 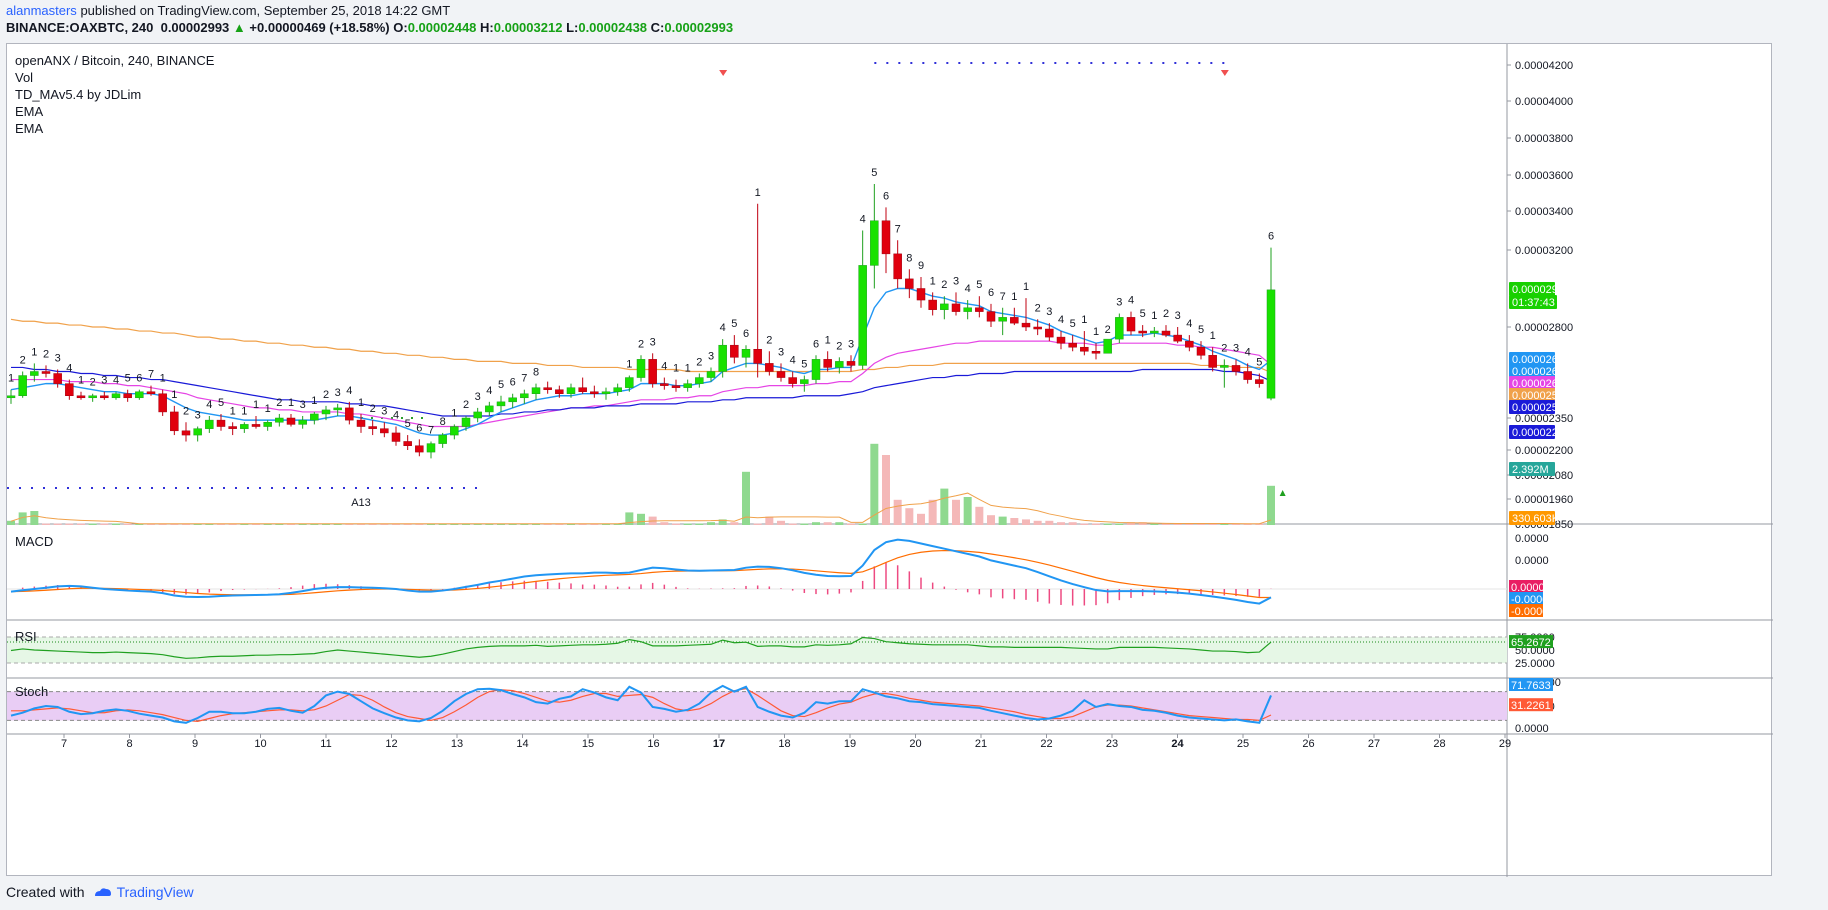 What do you see at coordinates (1531, 643) in the screenshot?
I see `rsi-badge-label: 65.2672` at bounding box center [1531, 643].